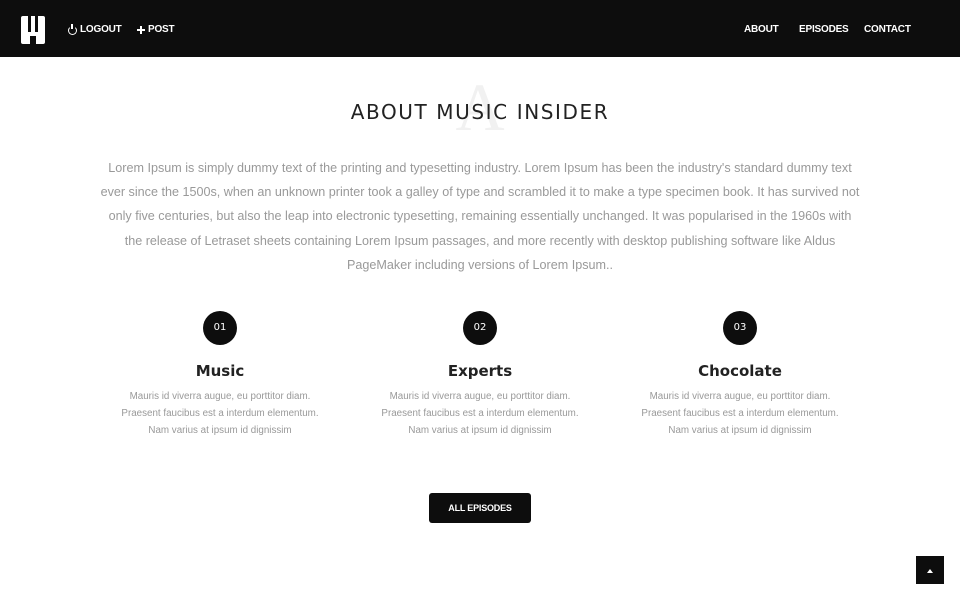 This screenshot has width=960, height=600. I want to click on nav-episodes-link: EPISODES, so click(824, 30).